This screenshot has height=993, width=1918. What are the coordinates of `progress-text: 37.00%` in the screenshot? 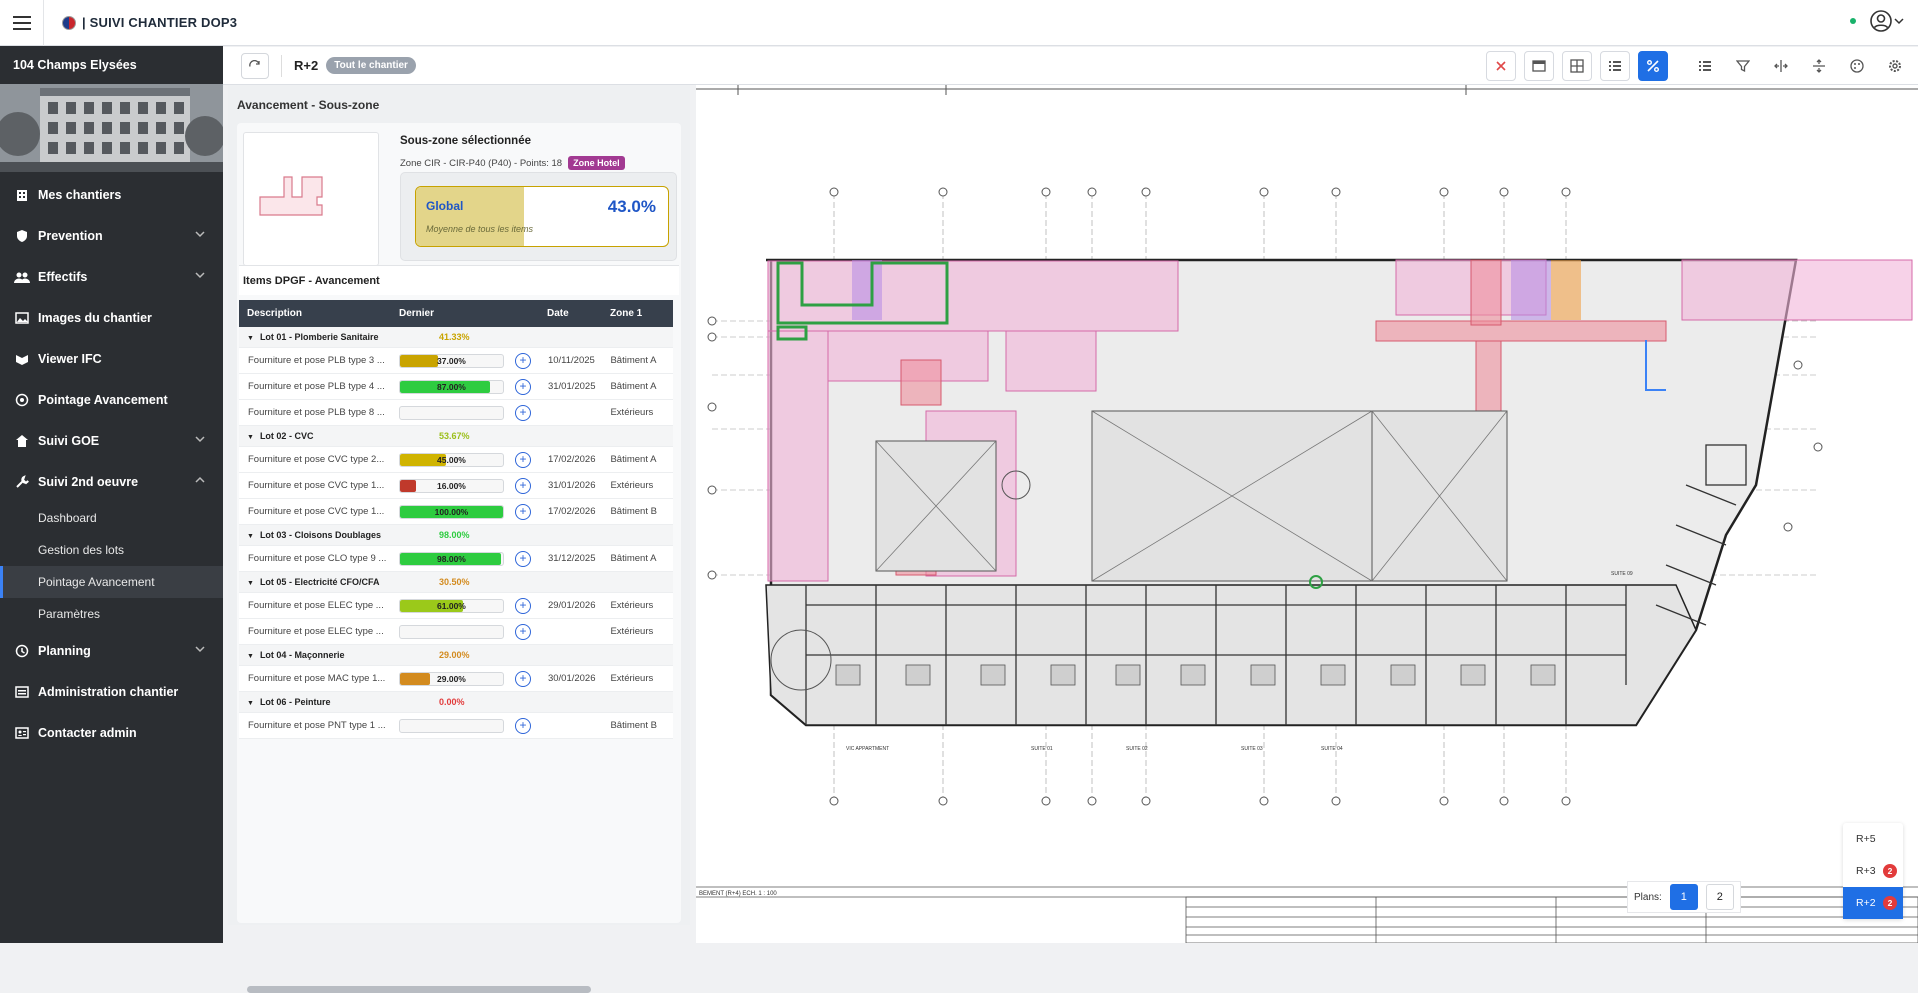 It's located at (451, 360).